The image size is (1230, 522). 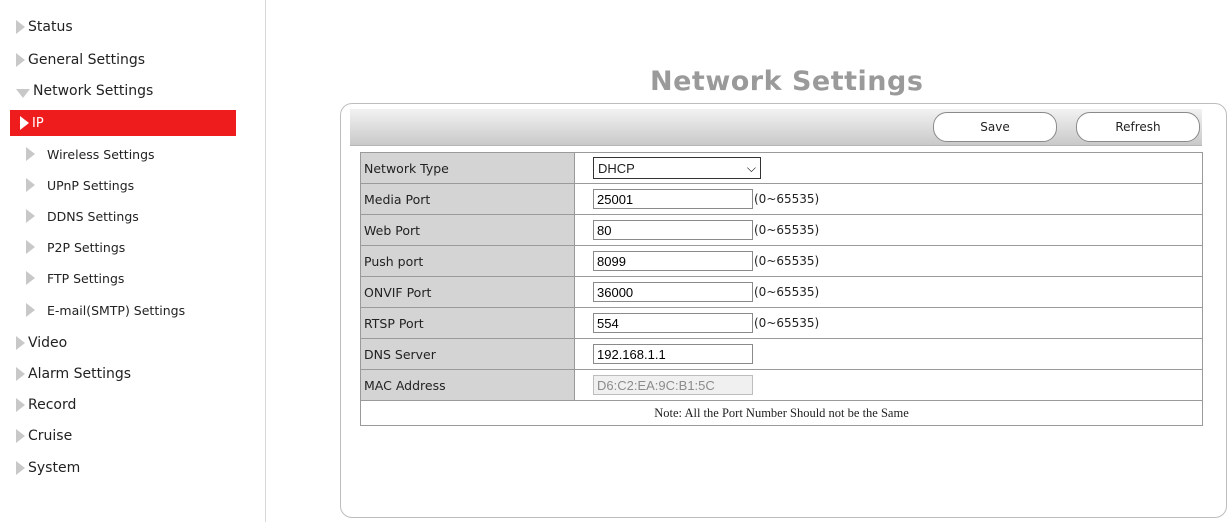 I want to click on table-row: Web Port (0~65535), so click(x=781, y=230).